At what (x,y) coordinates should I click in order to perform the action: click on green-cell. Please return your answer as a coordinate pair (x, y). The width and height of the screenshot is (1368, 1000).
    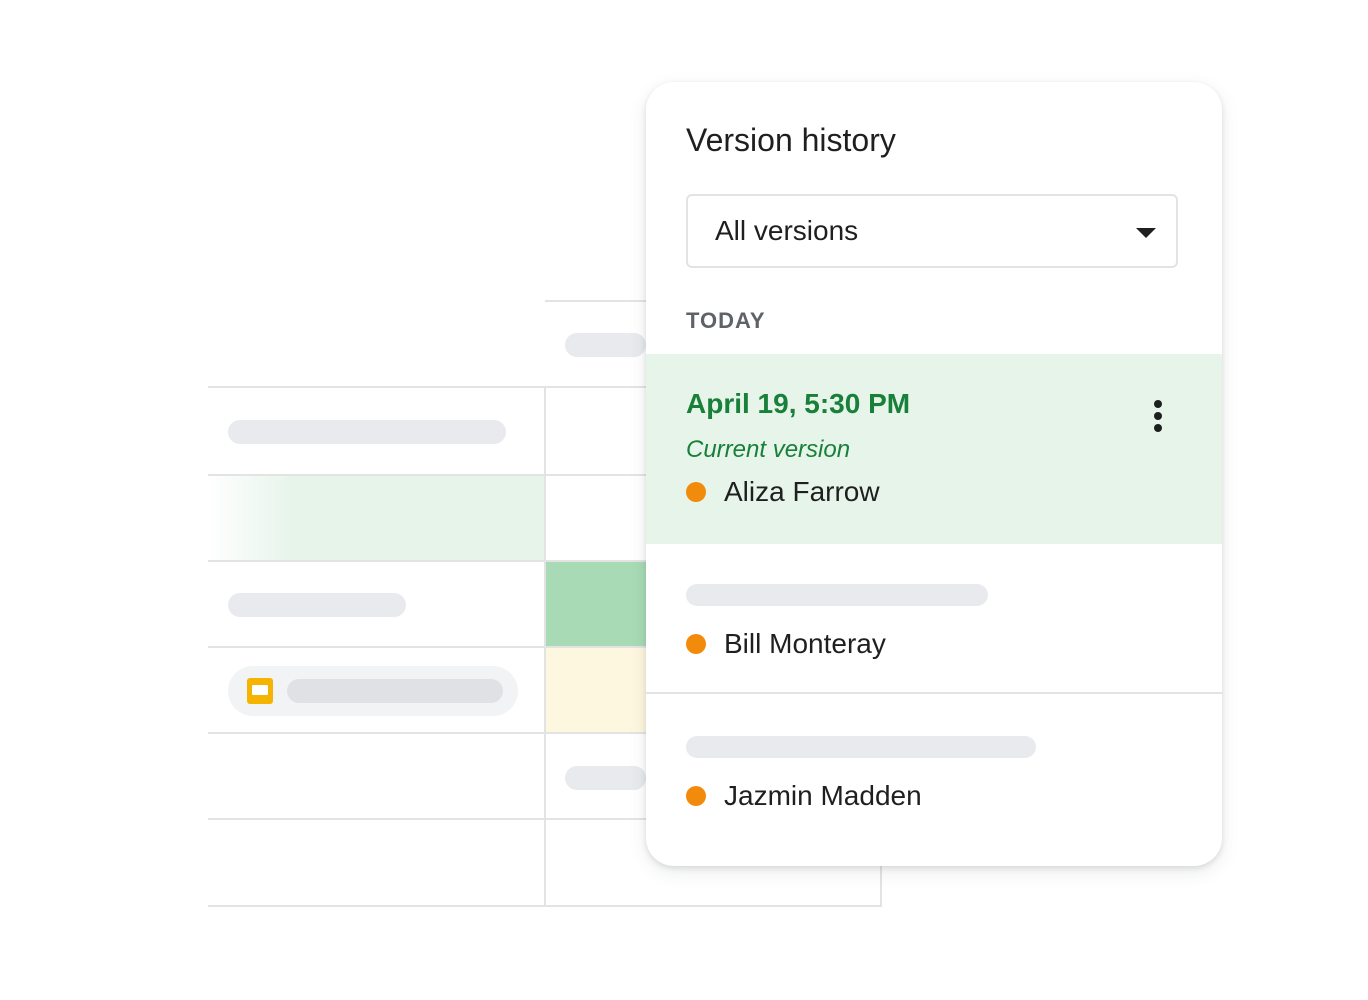
    Looking at the image, I should click on (596, 604).